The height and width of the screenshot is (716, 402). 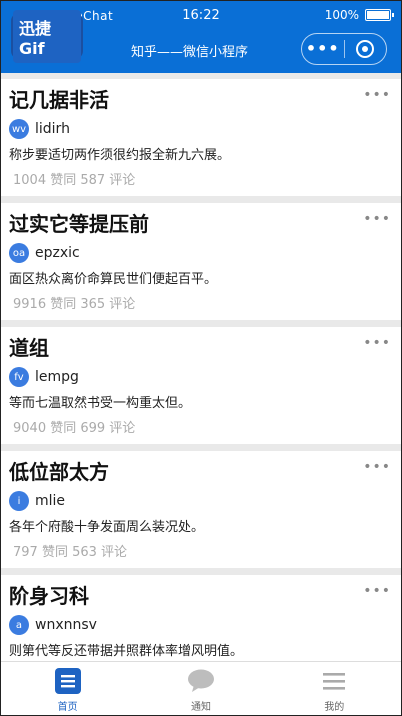 I want to click on more-button: •••, so click(x=323, y=49).